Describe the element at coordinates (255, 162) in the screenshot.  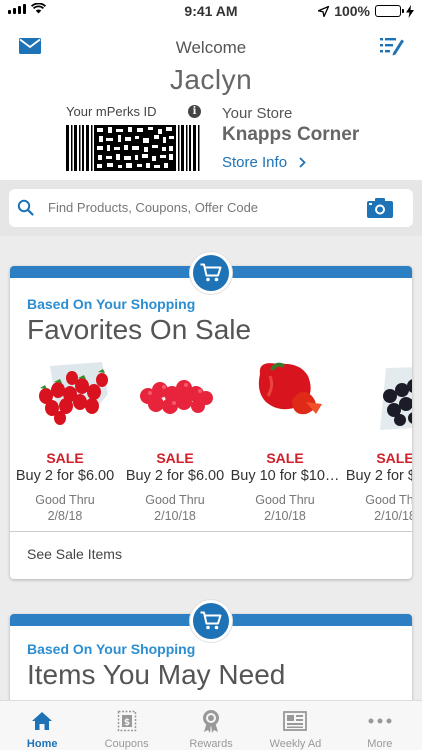
I see `store-info-label: Store Info` at that location.